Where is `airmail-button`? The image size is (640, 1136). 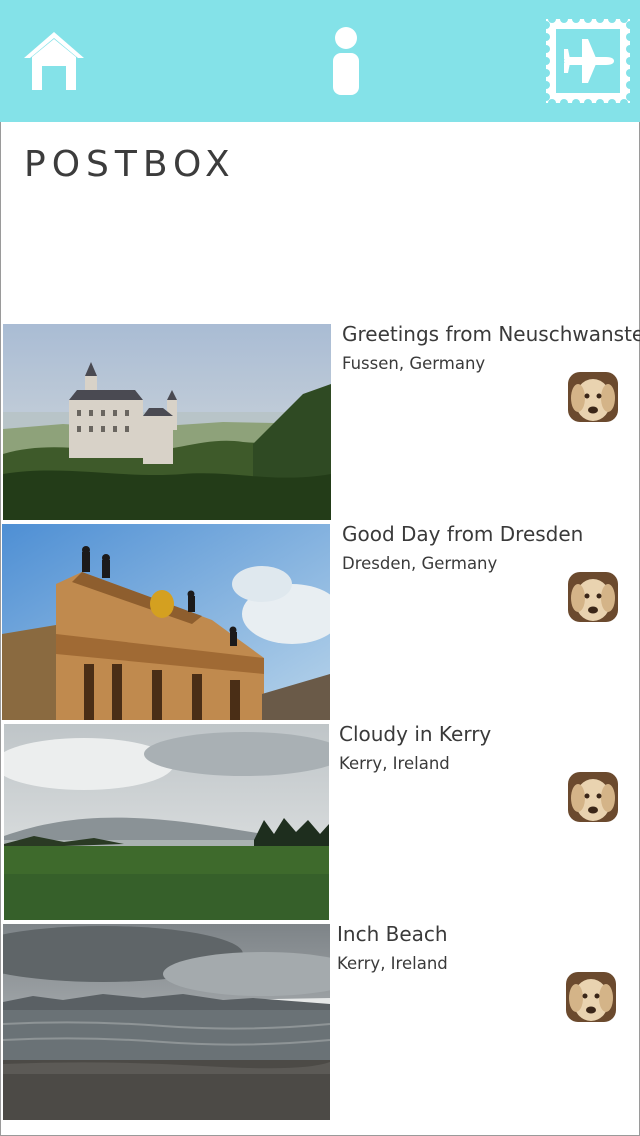 airmail-button is located at coordinates (588, 61).